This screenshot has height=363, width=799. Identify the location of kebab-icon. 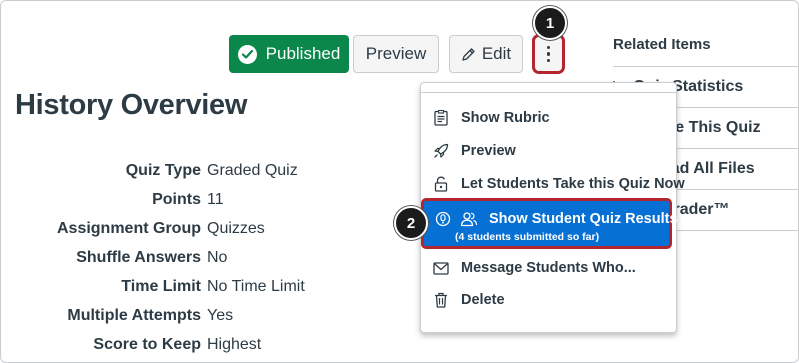
(548, 54).